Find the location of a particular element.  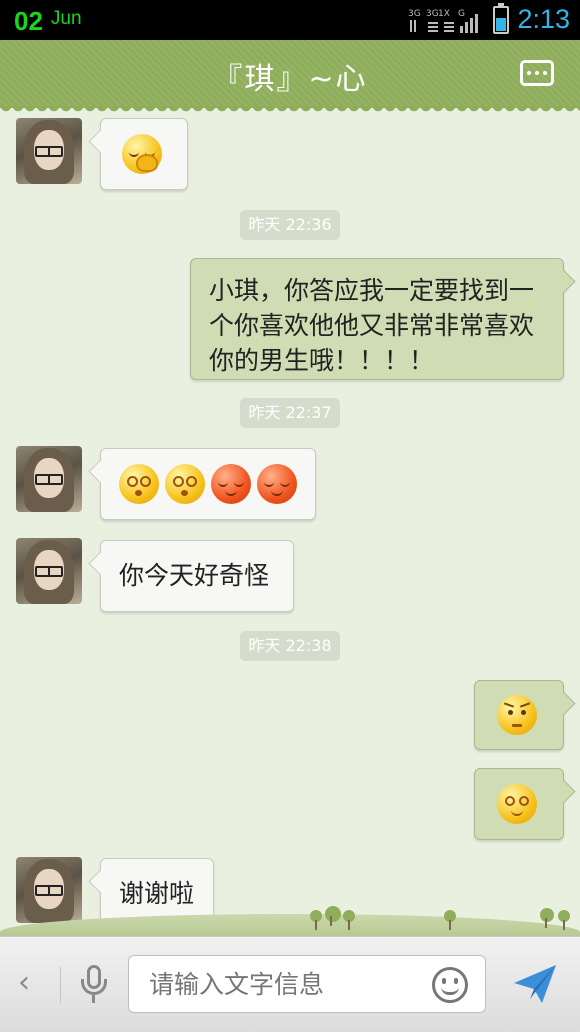

status-time: 2:13 is located at coordinates (543, 19).